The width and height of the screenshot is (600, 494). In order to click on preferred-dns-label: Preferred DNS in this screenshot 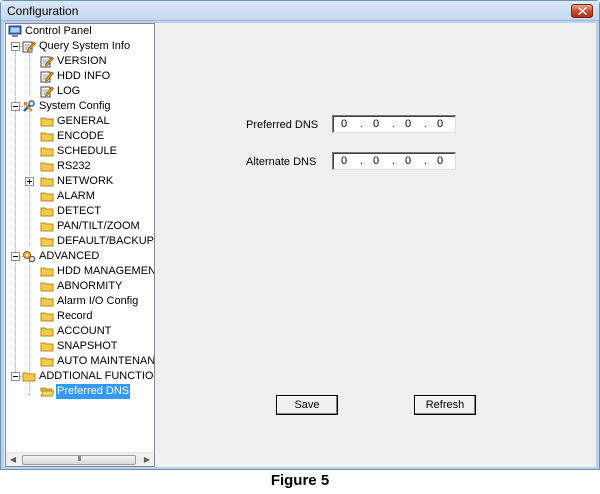, I will do `click(282, 125)`.